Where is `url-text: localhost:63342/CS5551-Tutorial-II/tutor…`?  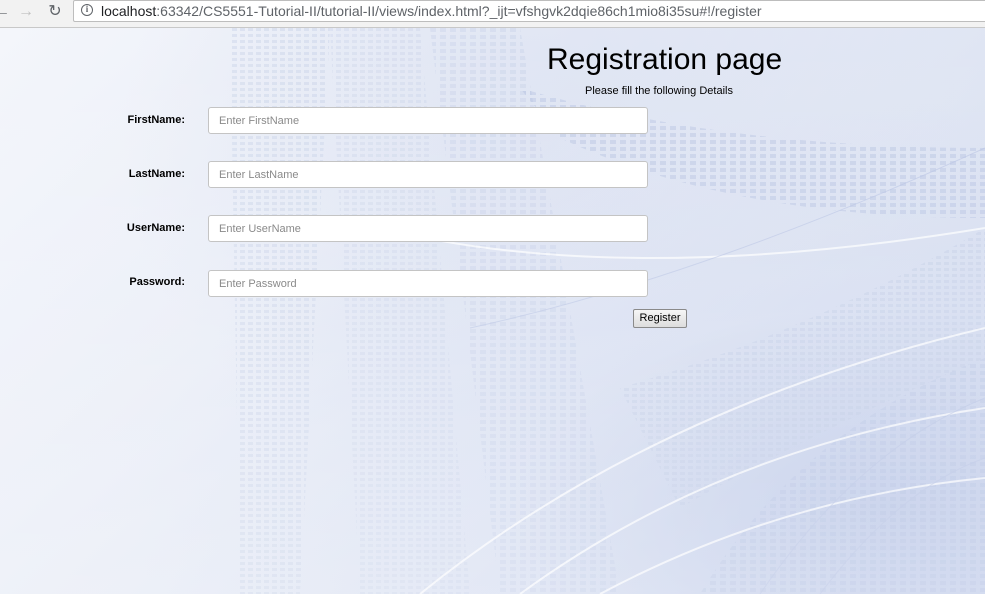 url-text: localhost:63342/CS5551-Tutorial-II/tutor… is located at coordinates (431, 11).